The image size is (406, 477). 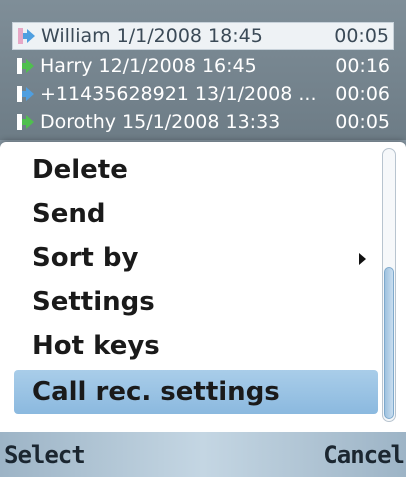 What do you see at coordinates (85, 258) in the screenshot?
I see `menu-item-label: Sort by` at bounding box center [85, 258].